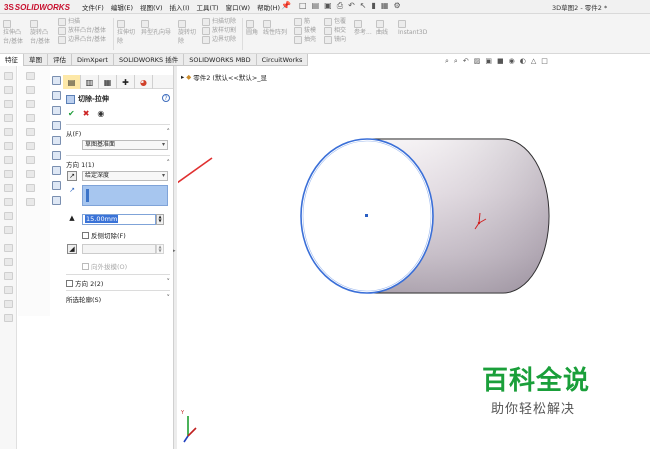 This screenshot has width=650, height=449. I want to click on menu-insert: 插入(I), so click(180, 7).